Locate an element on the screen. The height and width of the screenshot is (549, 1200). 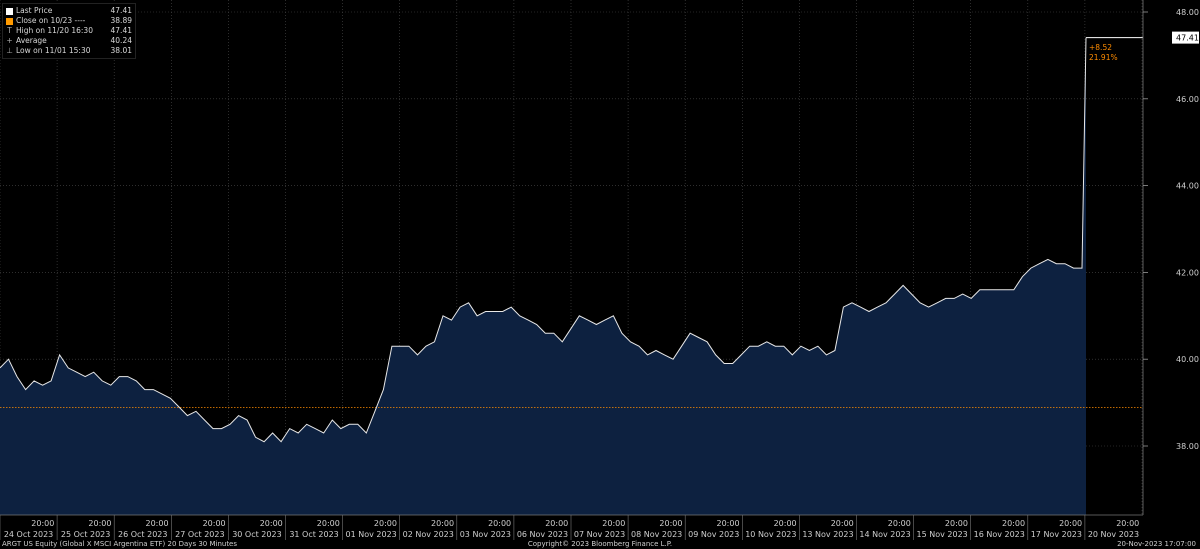
x-date-label: 27 Oct 2023 is located at coordinates (199, 534).